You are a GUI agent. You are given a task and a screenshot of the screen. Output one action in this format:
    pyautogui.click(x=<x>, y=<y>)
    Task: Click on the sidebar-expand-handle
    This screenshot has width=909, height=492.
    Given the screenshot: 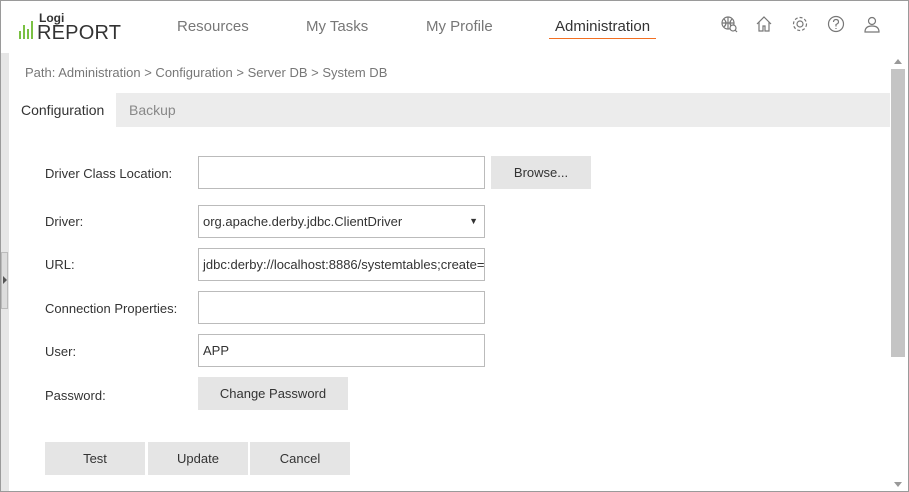 What is the action you would take?
    pyautogui.click(x=4, y=280)
    